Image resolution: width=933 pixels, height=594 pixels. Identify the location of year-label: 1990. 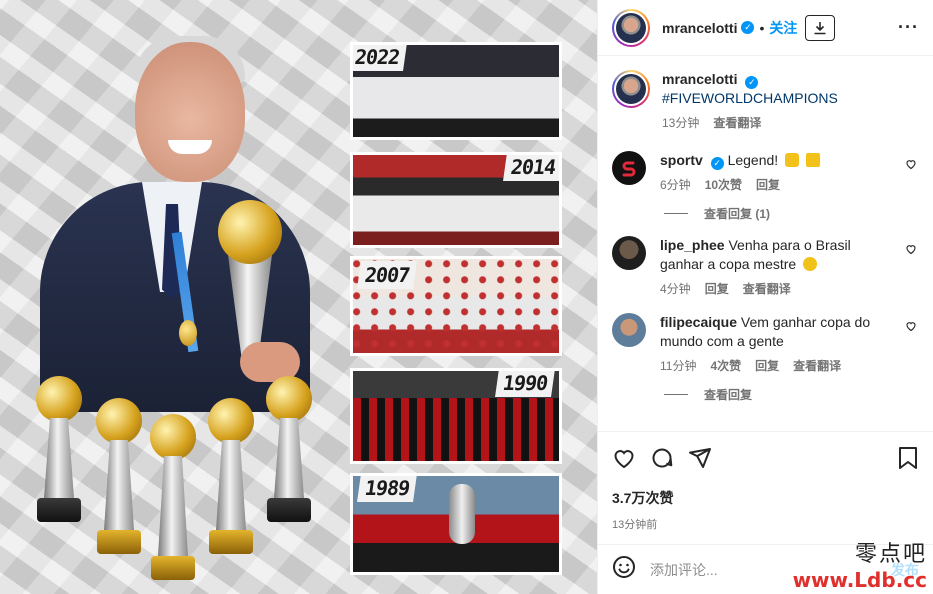
(524, 384).